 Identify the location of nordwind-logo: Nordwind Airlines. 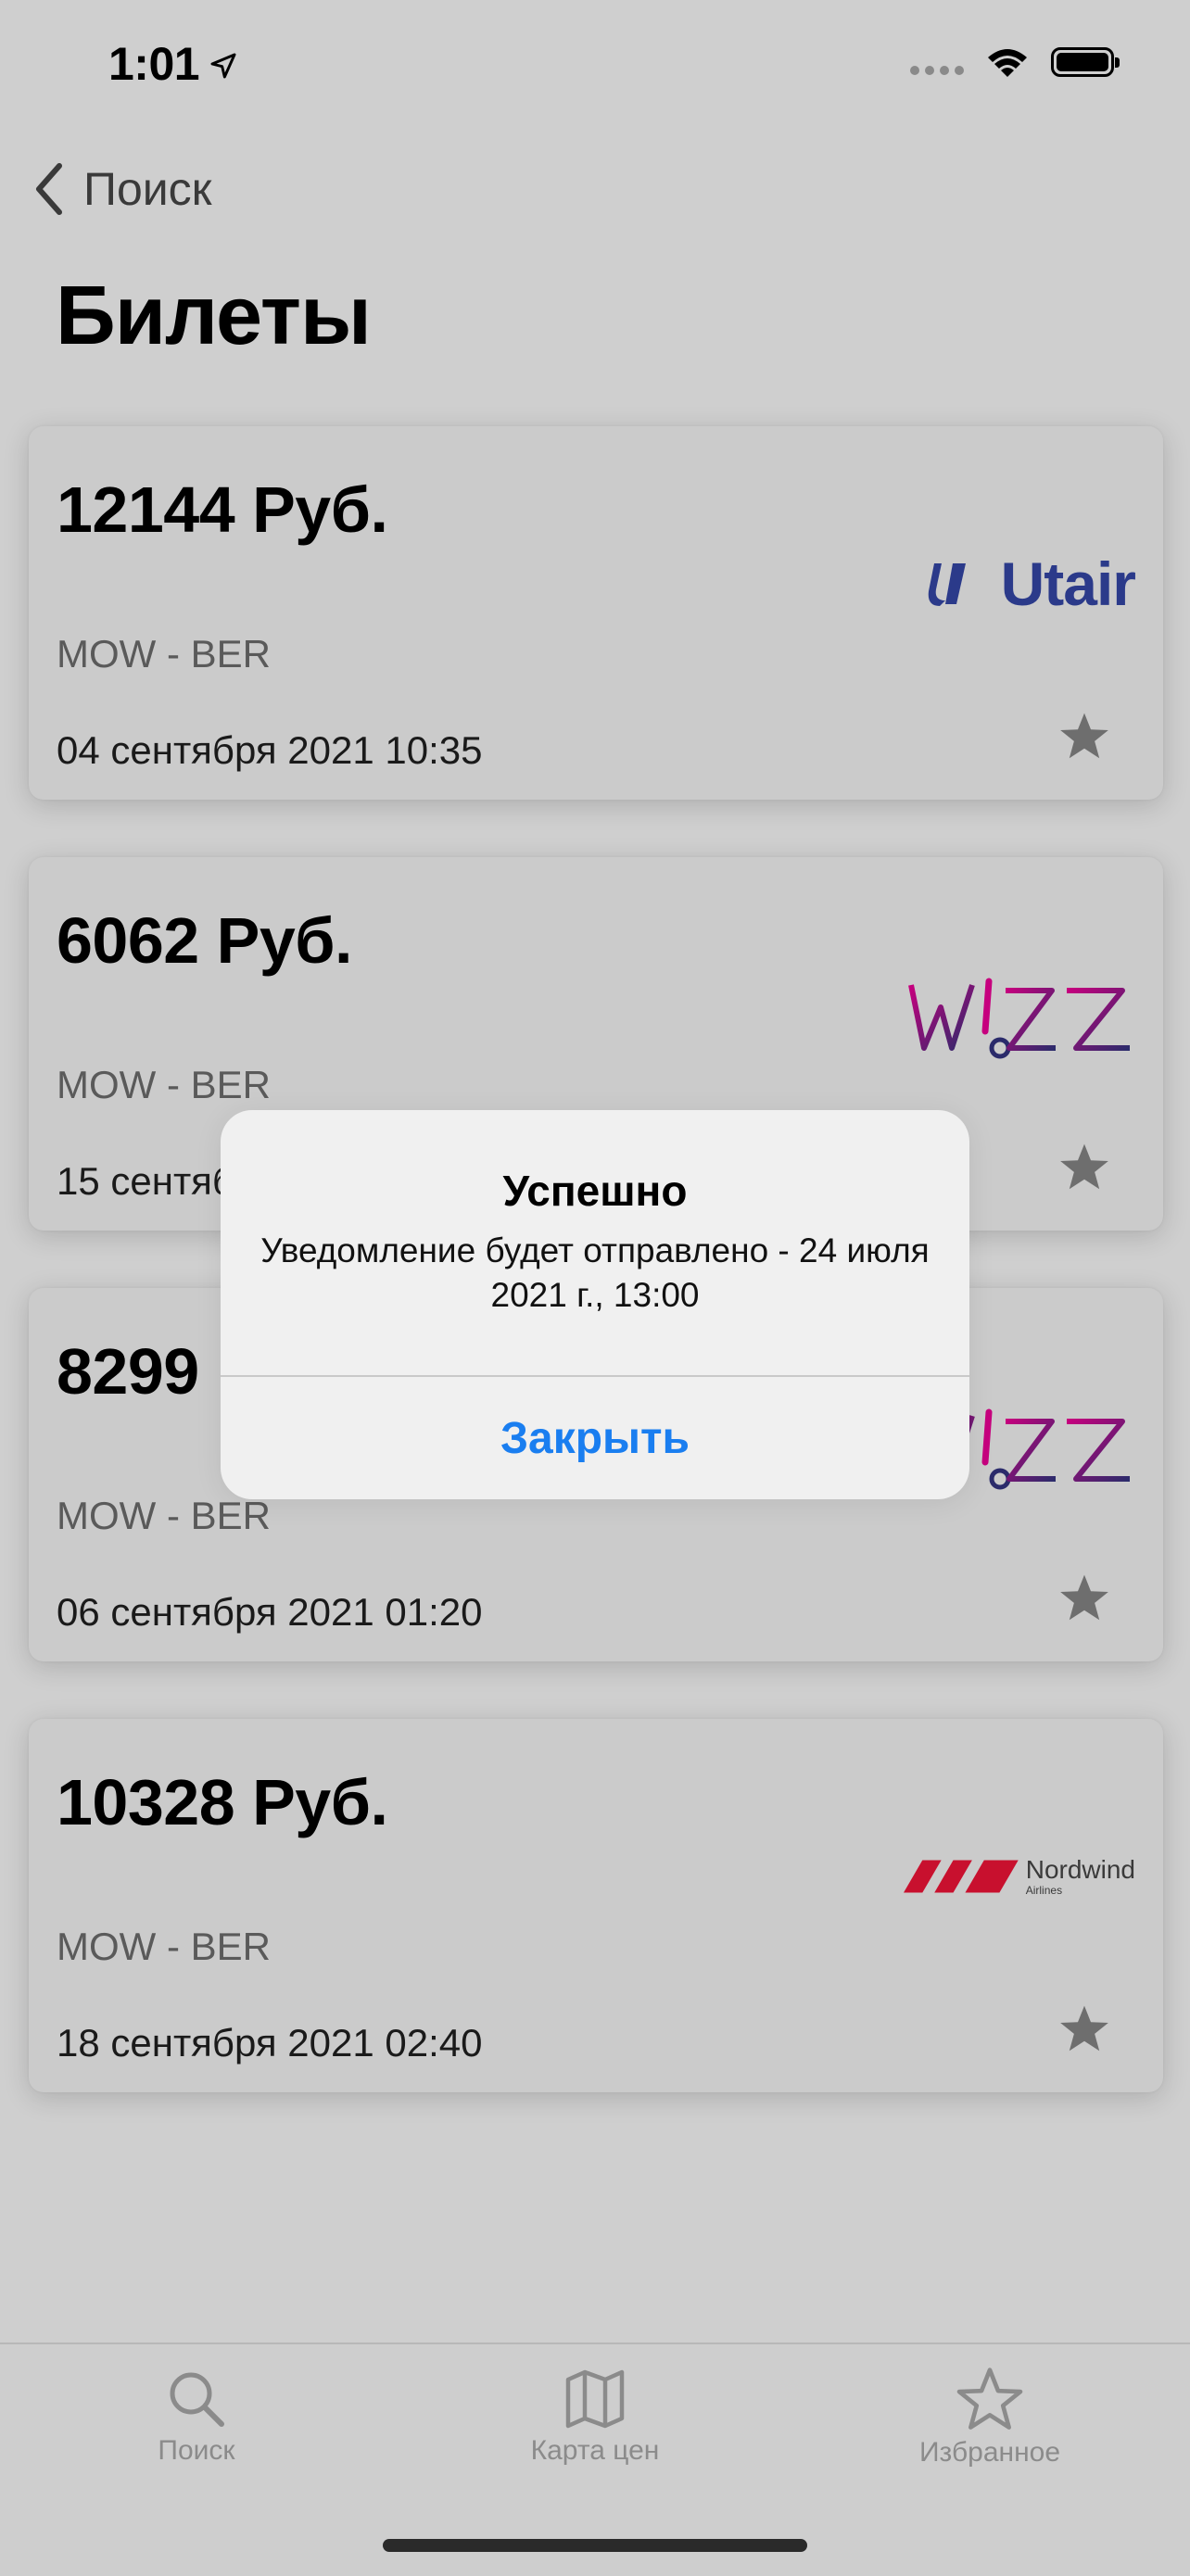
(1019, 1876).